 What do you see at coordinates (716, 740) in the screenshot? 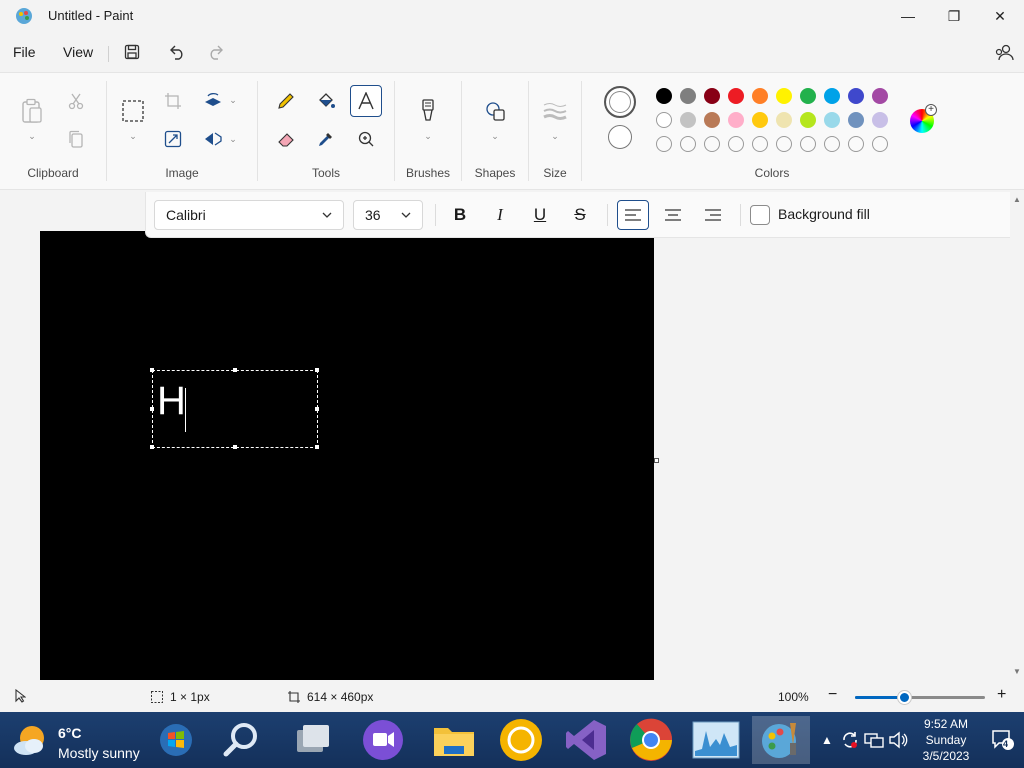
I see `performance-monitor-icon` at bounding box center [716, 740].